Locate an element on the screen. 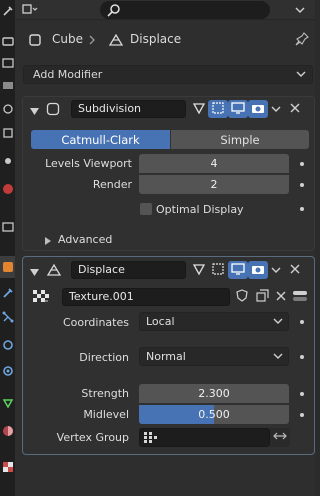 Image resolution: width=320 pixels, height=496 pixels. arrow-left-right-icon is located at coordinates (280, 437).